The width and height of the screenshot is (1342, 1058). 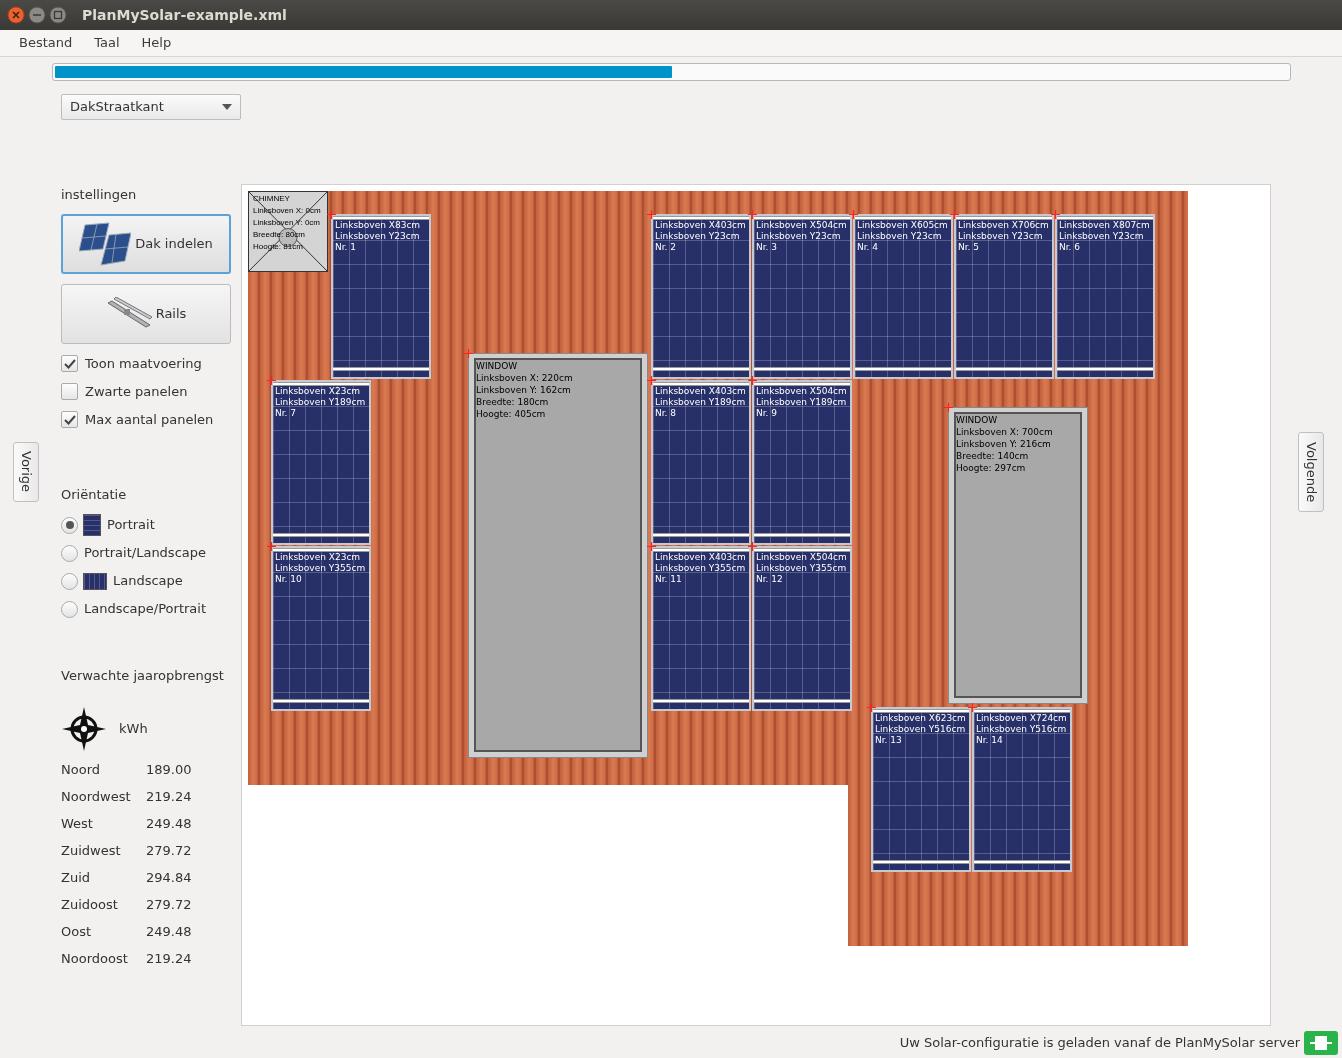 What do you see at coordinates (666, 413) in the screenshot?
I see `panel-number: Nr. 8` at bounding box center [666, 413].